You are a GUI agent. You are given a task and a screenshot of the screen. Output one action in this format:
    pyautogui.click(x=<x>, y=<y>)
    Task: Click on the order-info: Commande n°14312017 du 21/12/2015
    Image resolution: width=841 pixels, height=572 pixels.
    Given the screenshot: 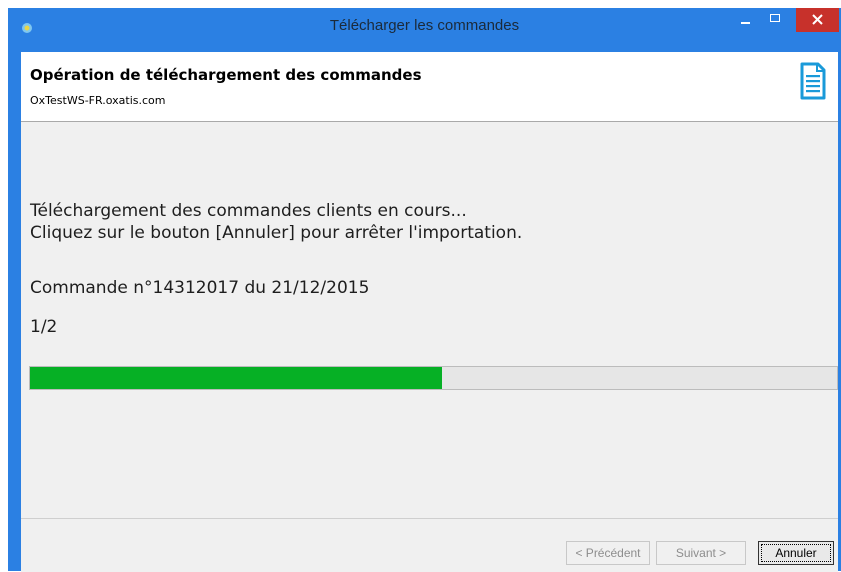 What is the action you would take?
    pyautogui.click(x=200, y=288)
    